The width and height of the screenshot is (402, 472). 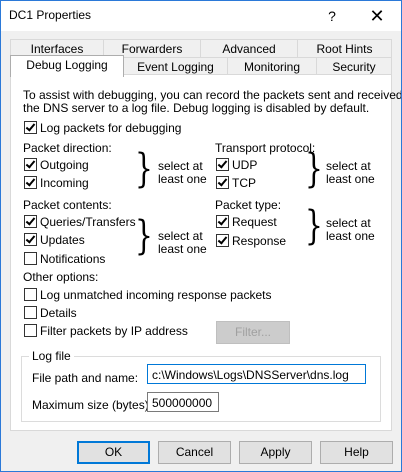 I want to click on file-path-label: File path and name:, so click(x=85, y=378).